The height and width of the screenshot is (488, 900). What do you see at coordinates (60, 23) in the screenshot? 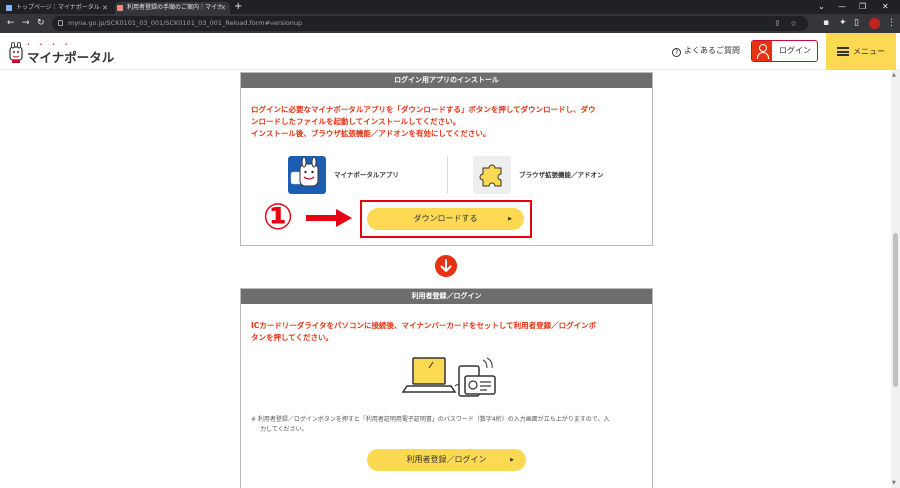
I see `lock-icon` at bounding box center [60, 23].